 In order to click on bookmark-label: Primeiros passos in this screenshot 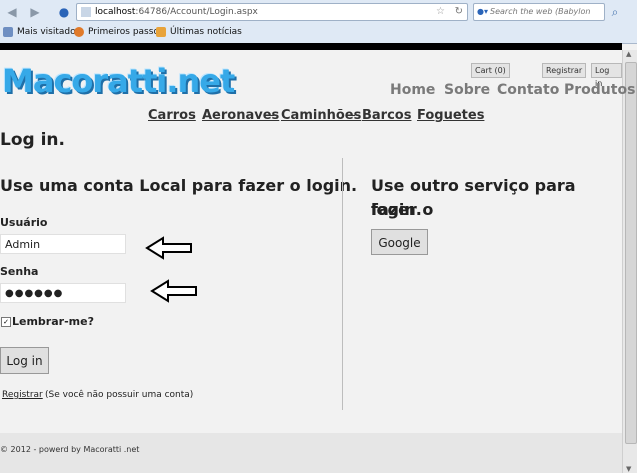, I will do `click(126, 32)`.